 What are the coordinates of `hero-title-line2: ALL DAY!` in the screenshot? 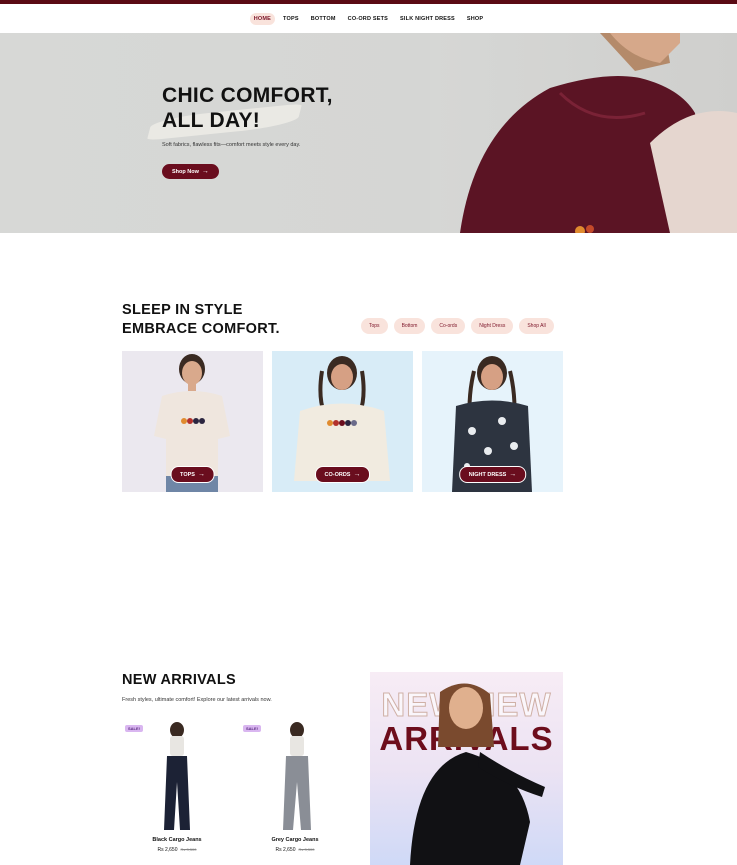 It's located at (211, 120).